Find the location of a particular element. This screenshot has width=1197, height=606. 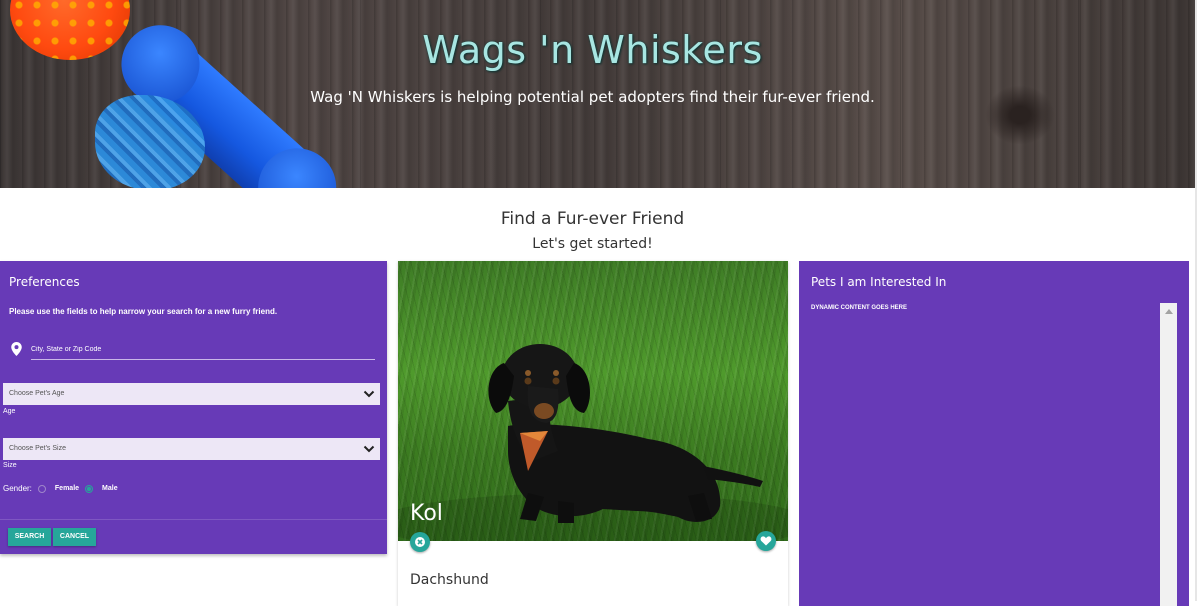

site-title: Wags 'n Whiskers is located at coordinates (592, 50).